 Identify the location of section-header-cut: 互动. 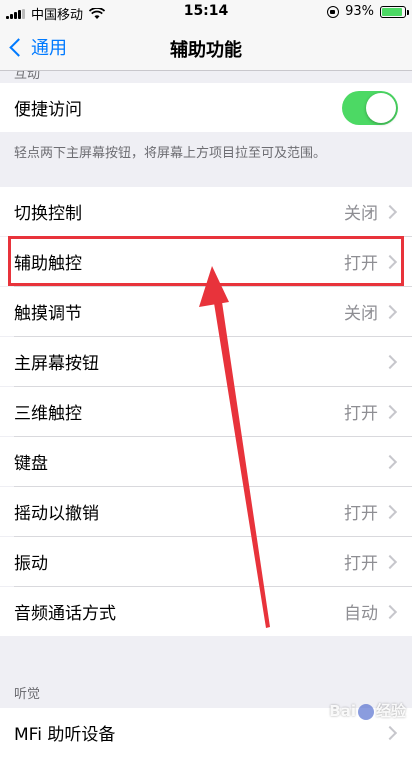
(206, 77).